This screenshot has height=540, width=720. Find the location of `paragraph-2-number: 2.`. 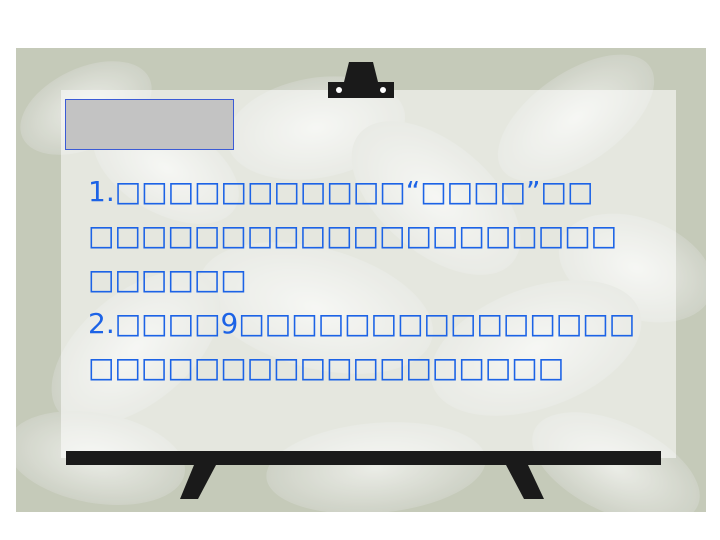

paragraph-2-number: 2. is located at coordinates (101, 323).